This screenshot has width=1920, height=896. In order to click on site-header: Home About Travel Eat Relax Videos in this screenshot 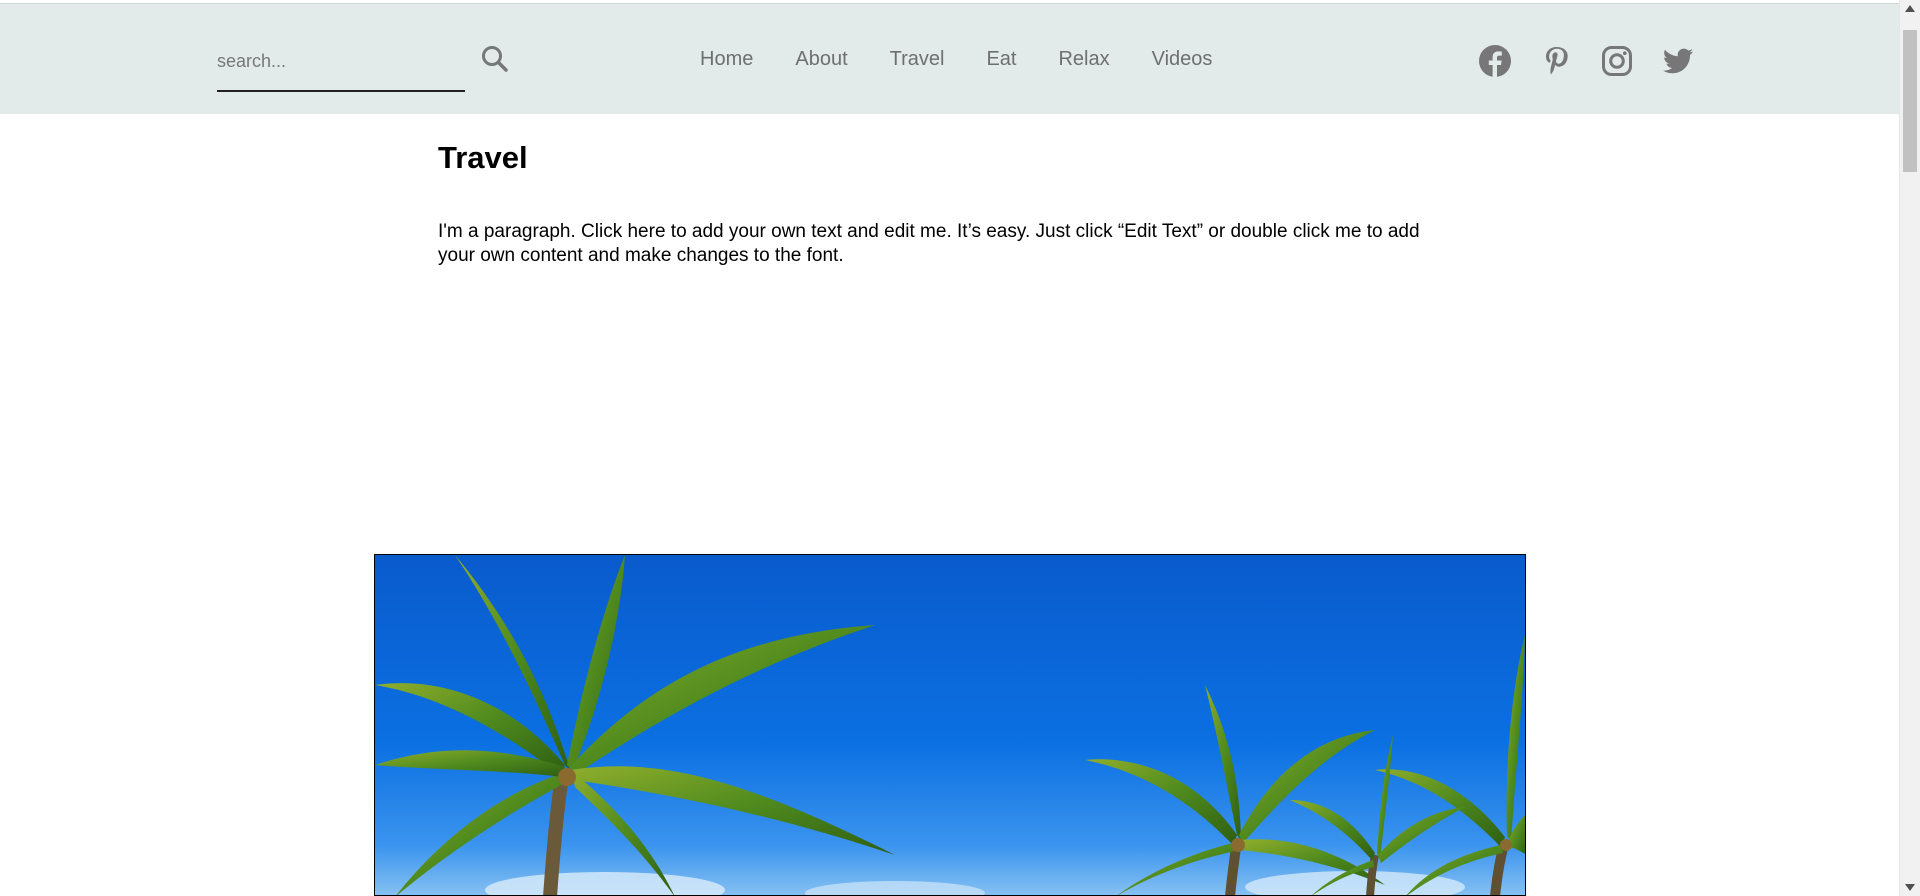, I will do `click(949, 58)`.